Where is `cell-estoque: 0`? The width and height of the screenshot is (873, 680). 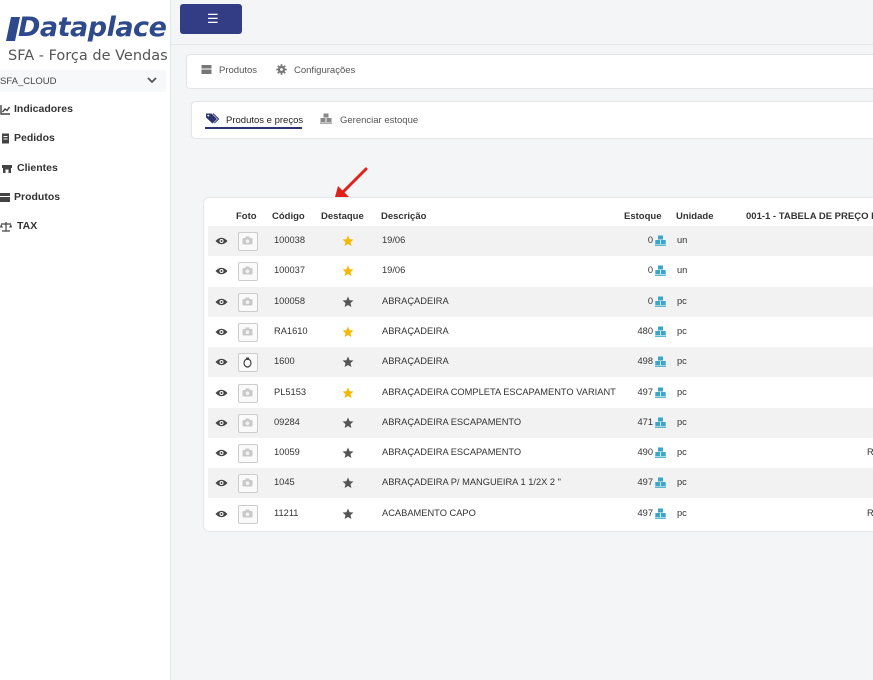 cell-estoque: 0 is located at coordinates (650, 270).